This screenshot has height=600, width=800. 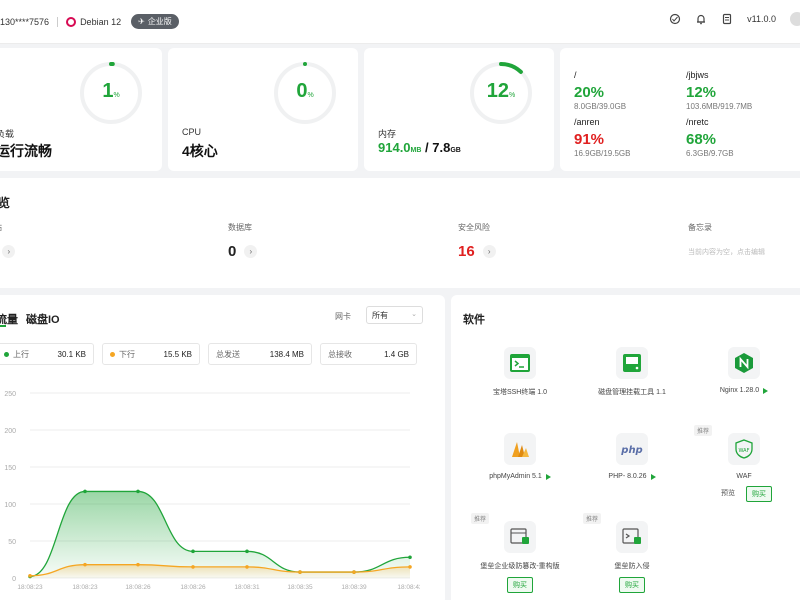 What do you see at coordinates (414, 314) in the screenshot?
I see `chevron-down-icon: ⌄` at bounding box center [414, 314].